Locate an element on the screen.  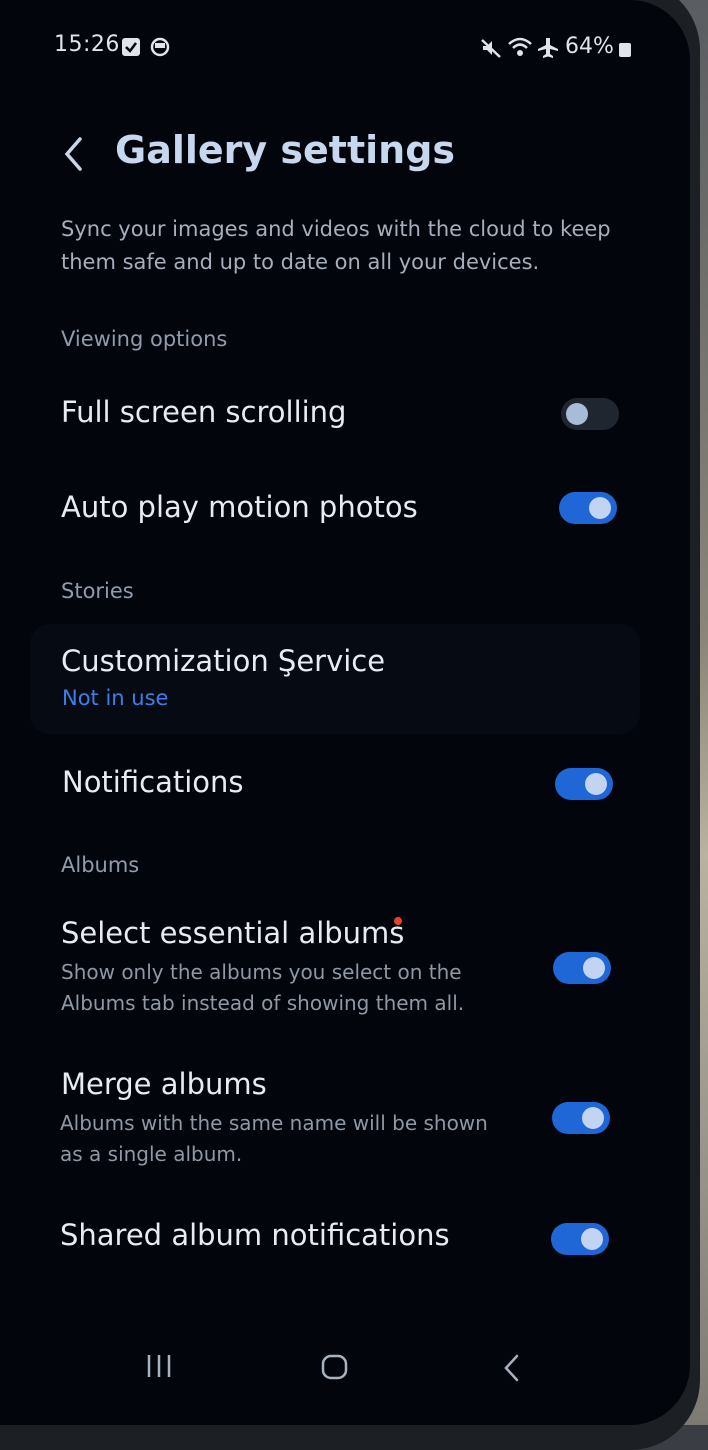
full-screen-scrolling-toggle is located at coordinates (590, 414).